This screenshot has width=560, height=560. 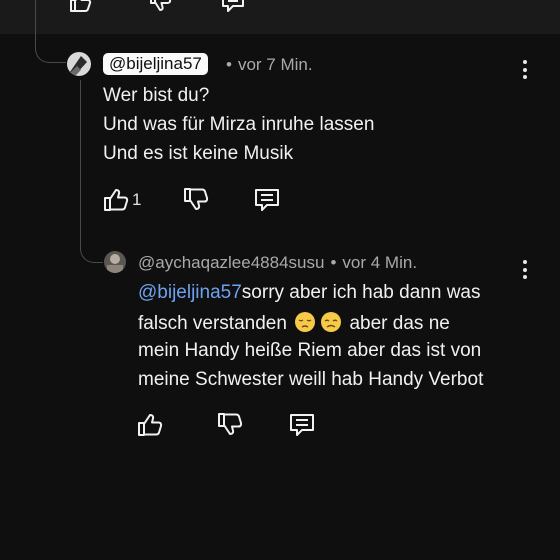 What do you see at coordinates (231, 262) in the screenshot?
I see `author-handle: @aychaqazlee4884susu` at bounding box center [231, 262].